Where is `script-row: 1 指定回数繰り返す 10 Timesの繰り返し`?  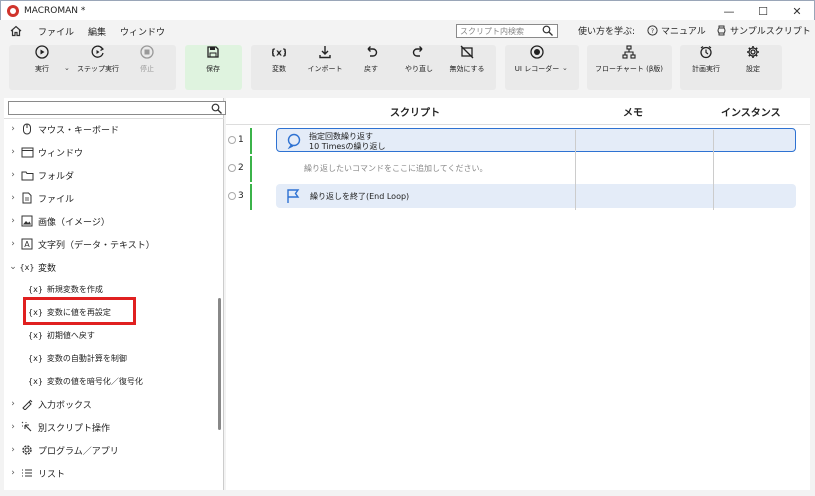
script-row: 1 指定回数繰り返す 10 Timesの繰り返し is located at coordinates (518, 141).